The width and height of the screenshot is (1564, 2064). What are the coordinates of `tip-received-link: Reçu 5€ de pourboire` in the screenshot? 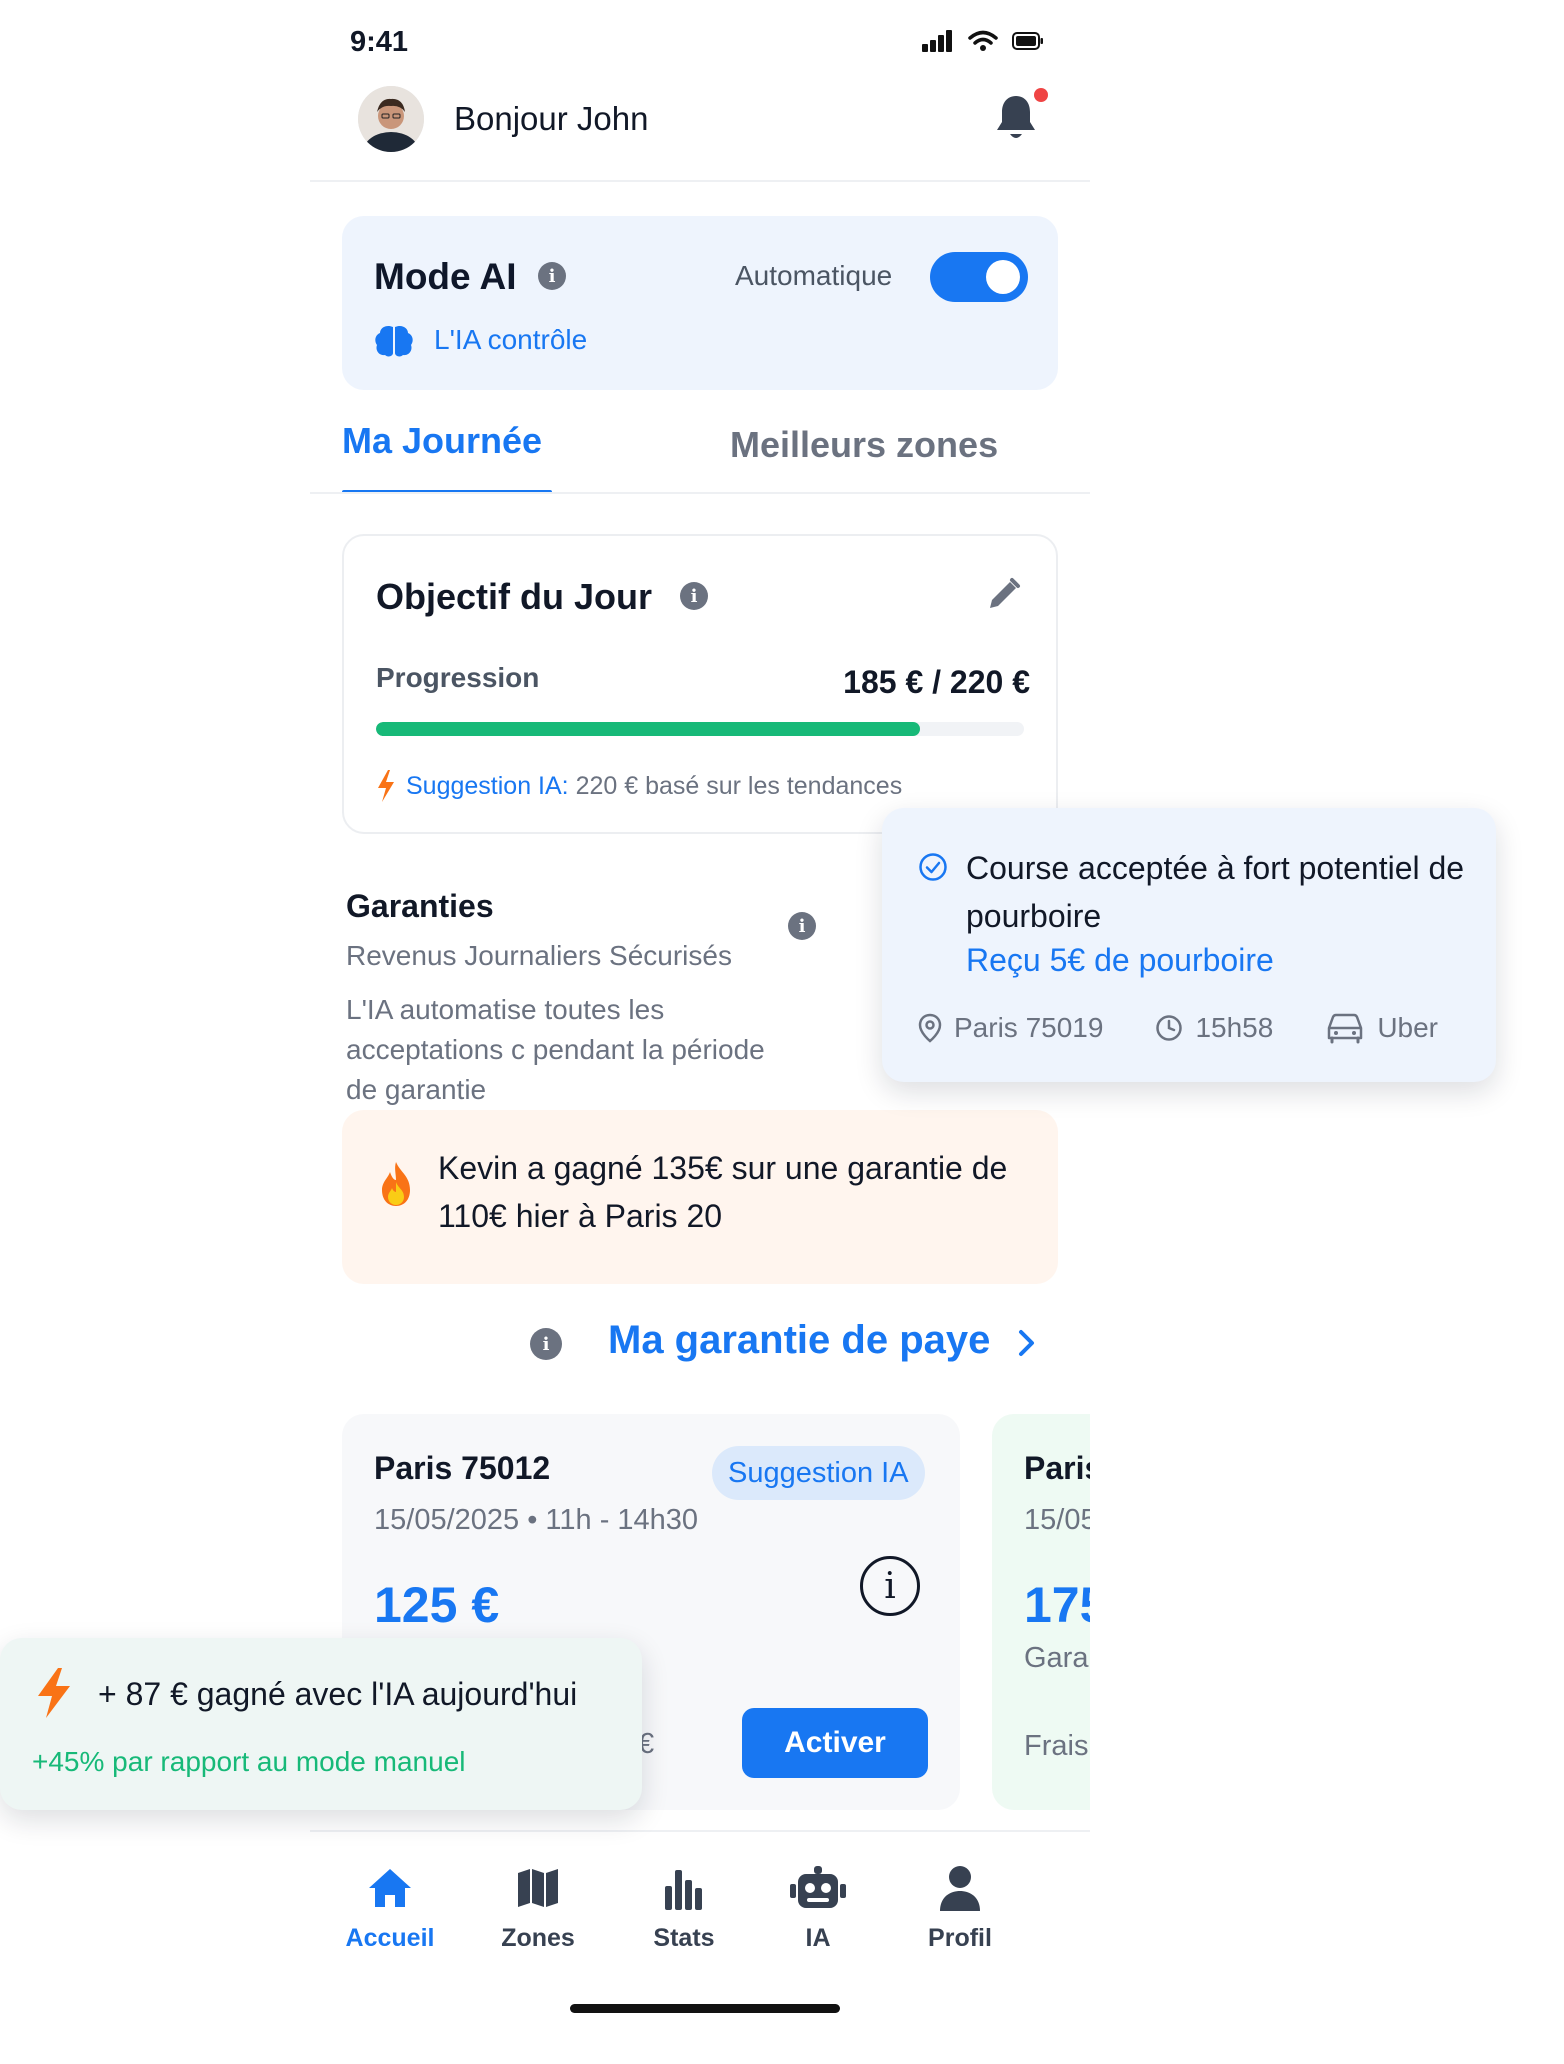 It's located at (1120, 960).